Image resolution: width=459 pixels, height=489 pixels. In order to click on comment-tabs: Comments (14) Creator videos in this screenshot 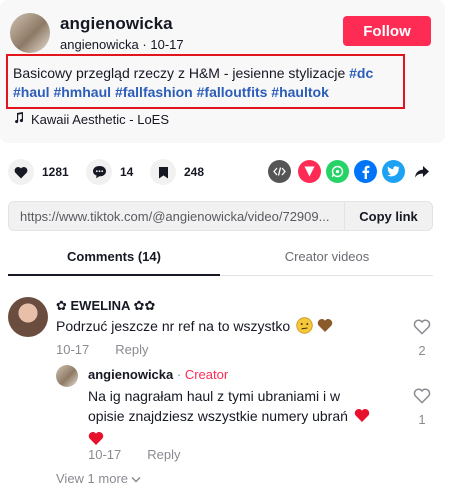, I will do `click(220, 258)`.